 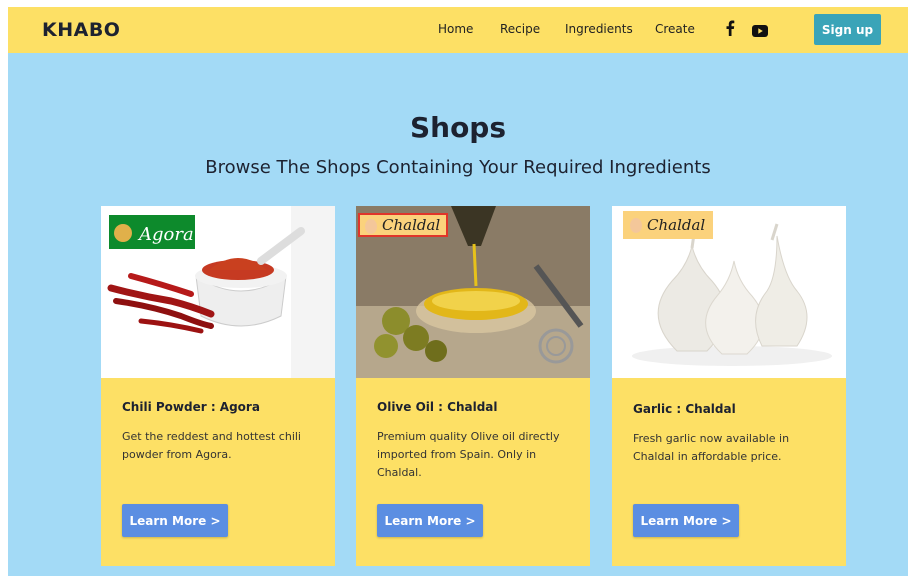 What do you see at coordinates (684, 409) in the screenshot?
I see `card-title: Garlic : Chaldal` at bounding box center [684, 409].